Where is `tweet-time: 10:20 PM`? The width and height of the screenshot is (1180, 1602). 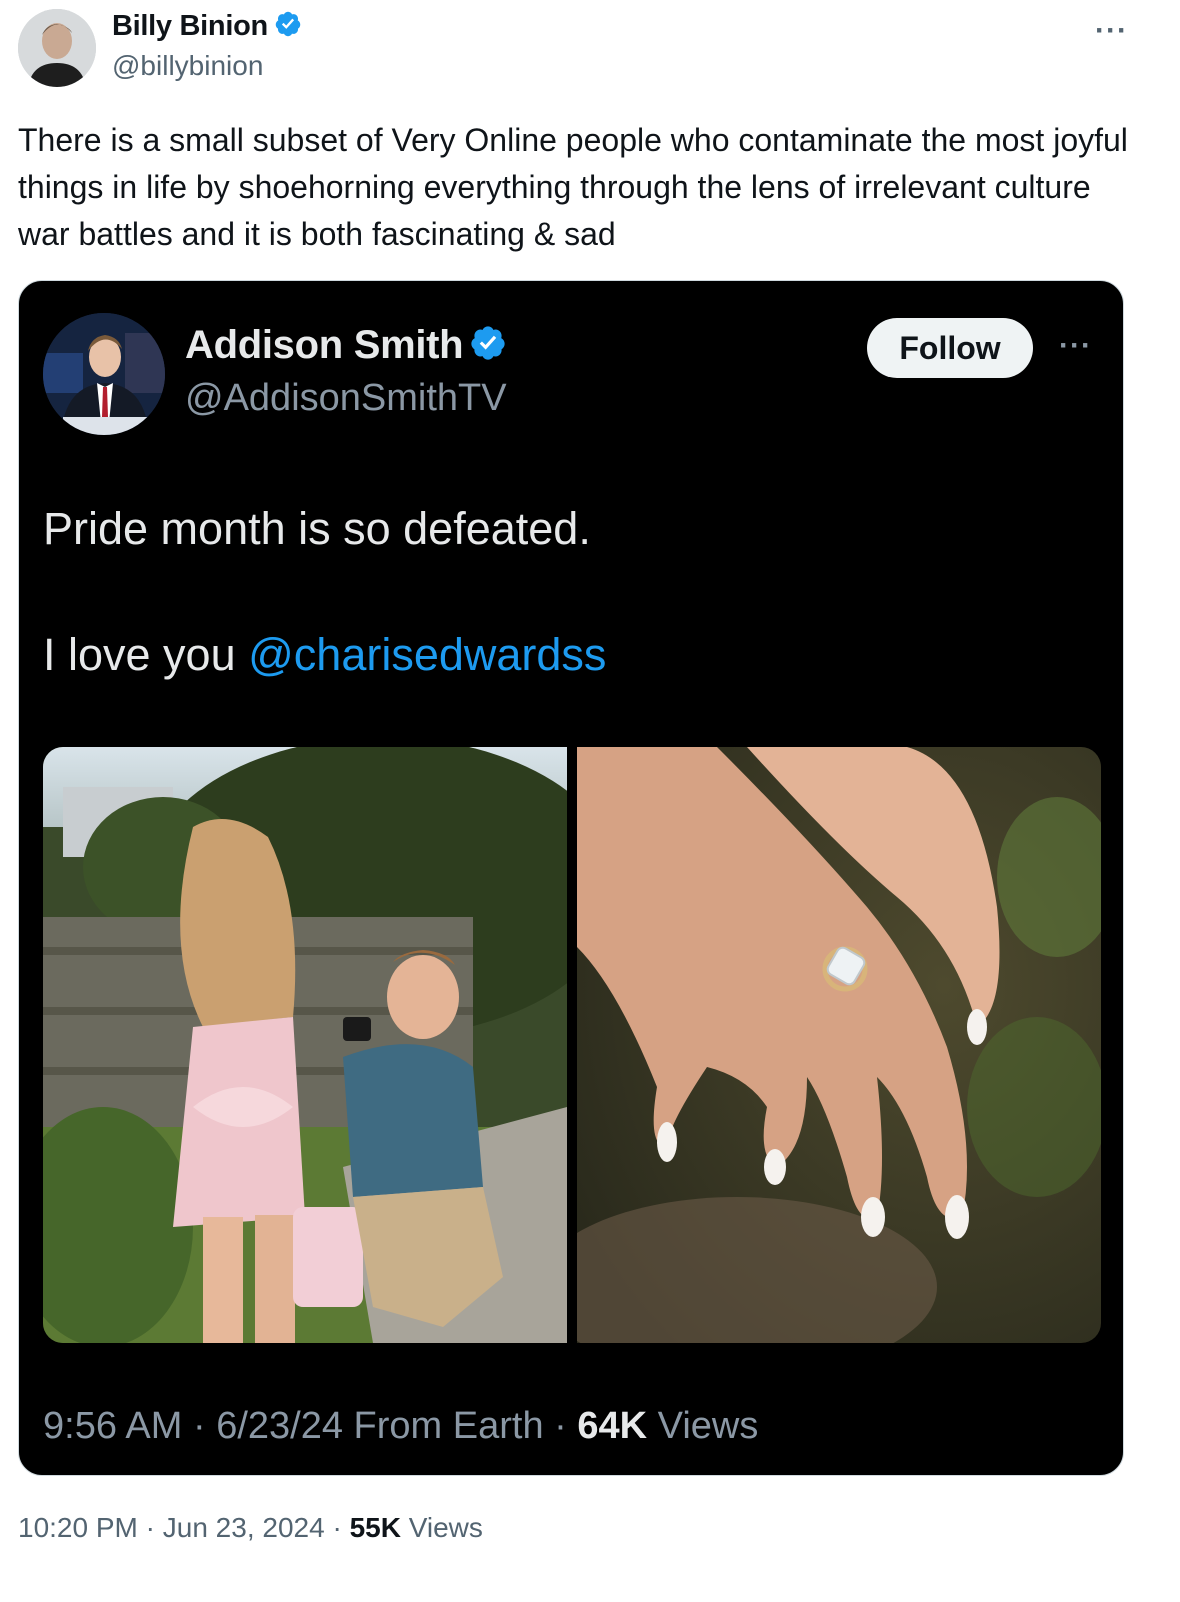 tweet-time: 10:20 PM is located at coordinates (78, 1527).